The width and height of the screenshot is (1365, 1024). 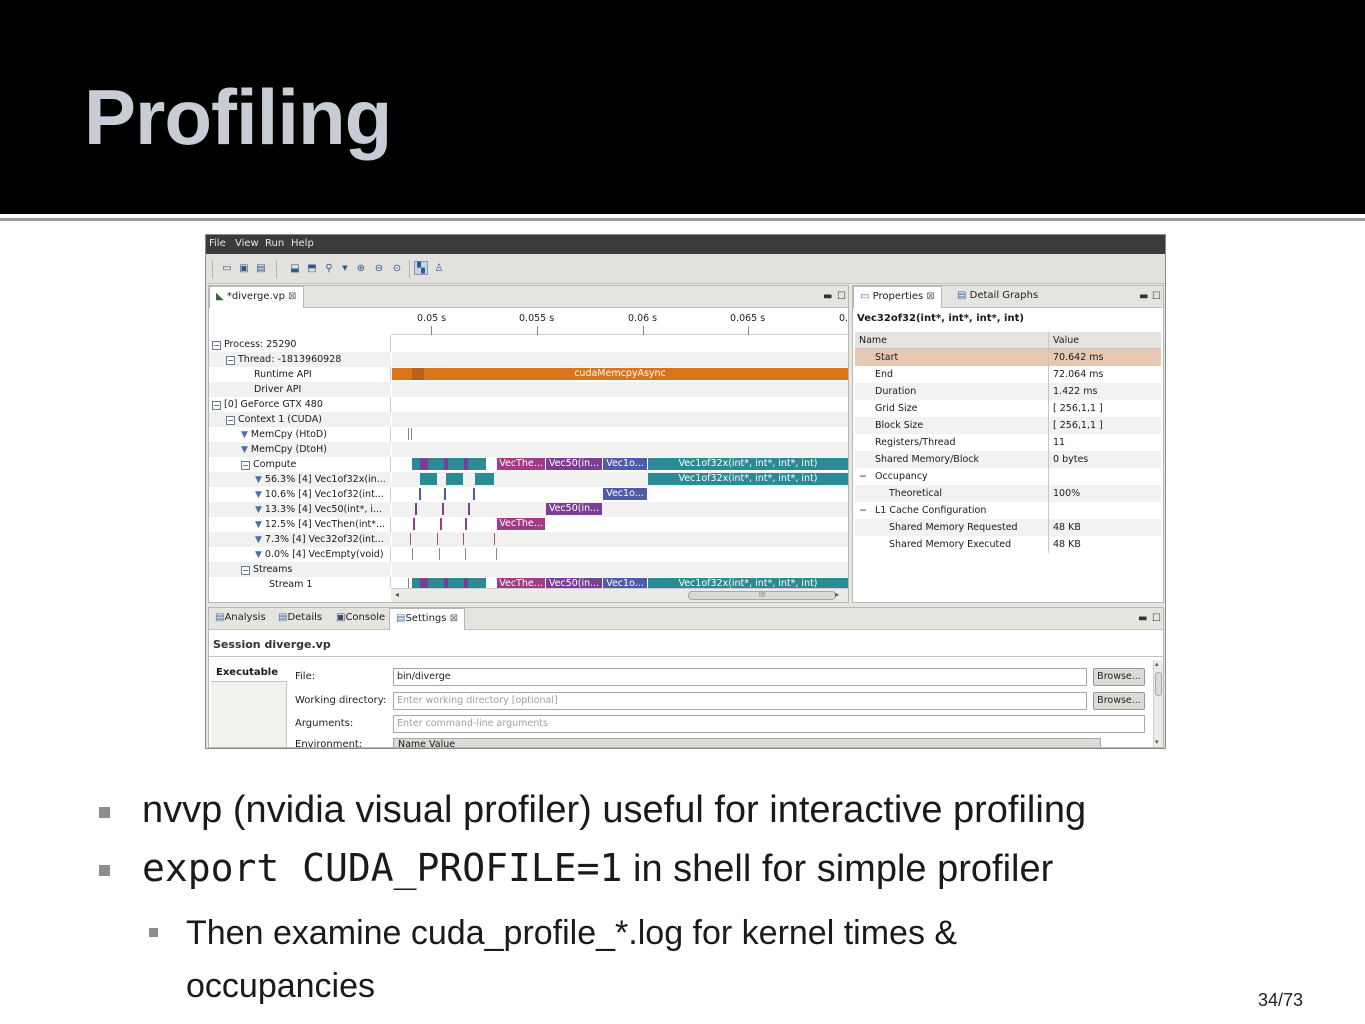 I want to click on environment-table-header: Name Value, so click(x=747, y=742).